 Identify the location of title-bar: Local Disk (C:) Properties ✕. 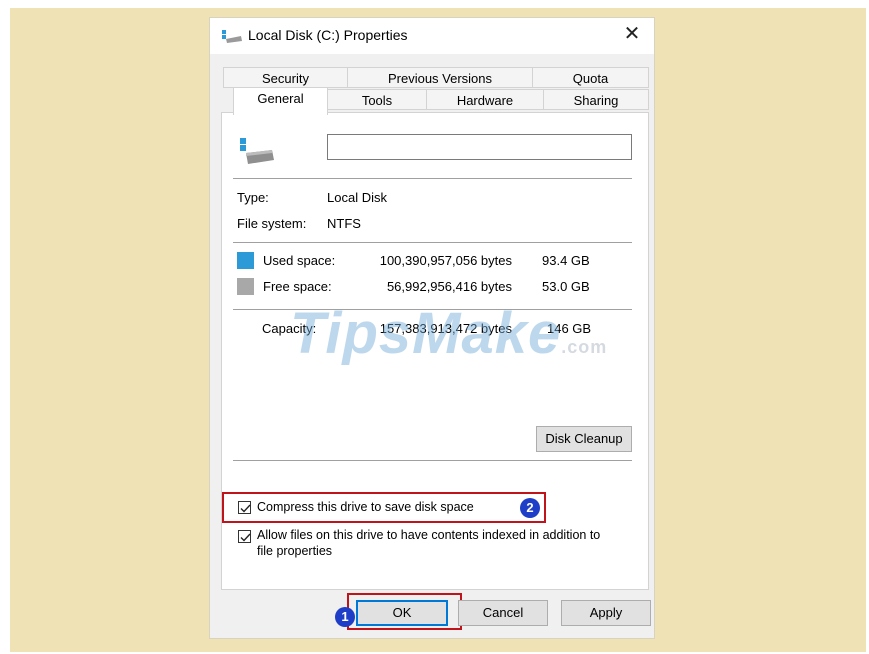
(432, 36).